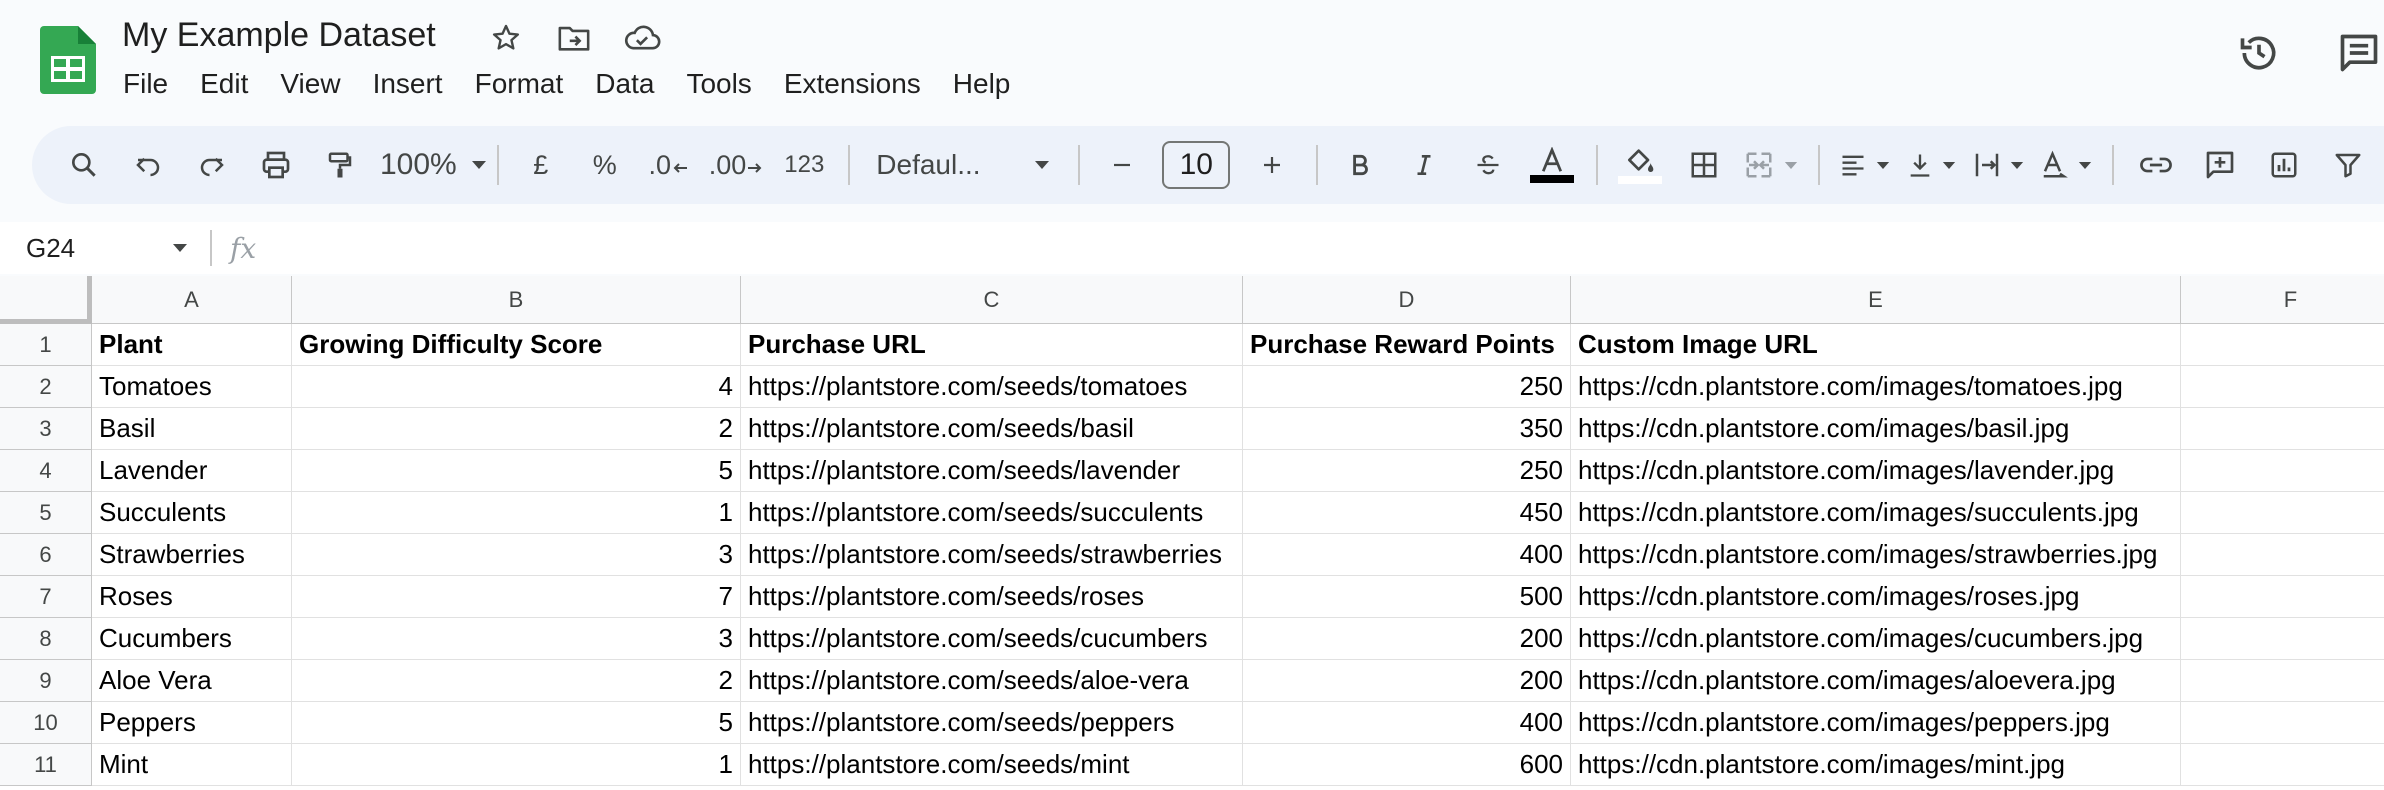 This screenshot has height=790, width=2384. Describe the element at coordinates (192, 723) in the screenshot. I see `table-cell: Peppers` at that location.